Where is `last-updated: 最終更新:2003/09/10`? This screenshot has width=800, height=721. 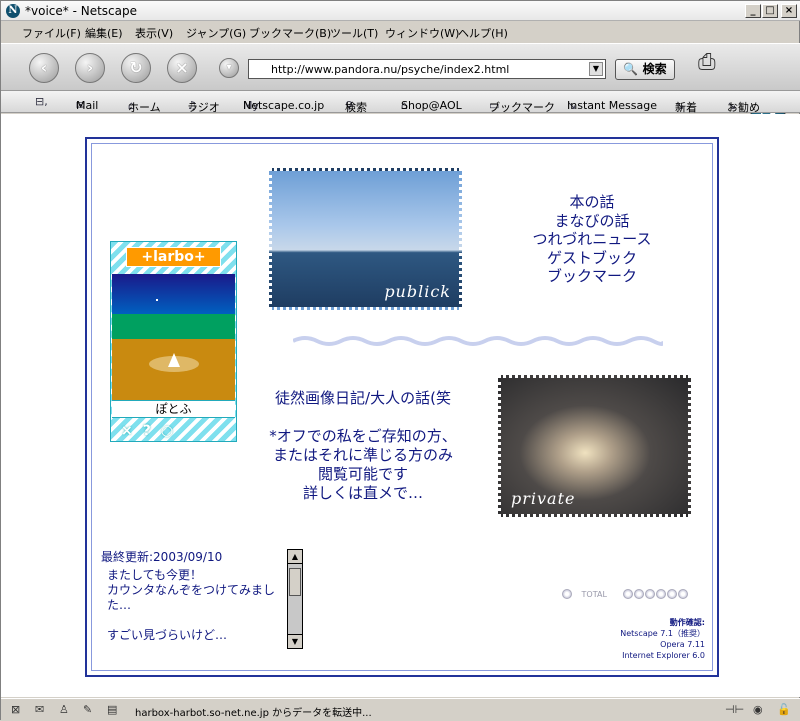
last-updated: 最終更新:2003/09/10 is located at coordinates (162, 557).